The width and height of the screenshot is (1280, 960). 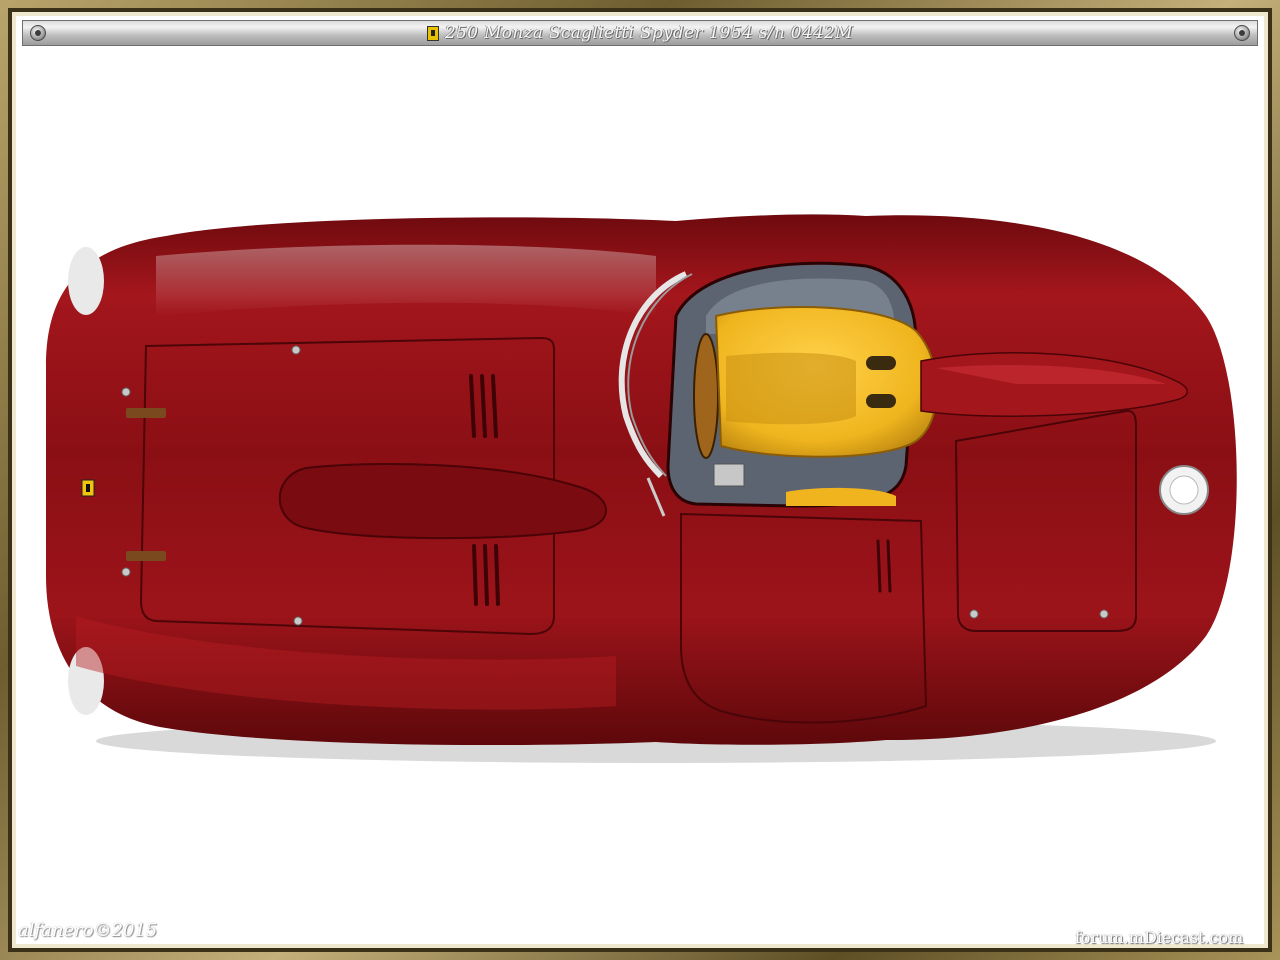 I want to click on fuel-cap-icon, so click(x=1184, y=490).